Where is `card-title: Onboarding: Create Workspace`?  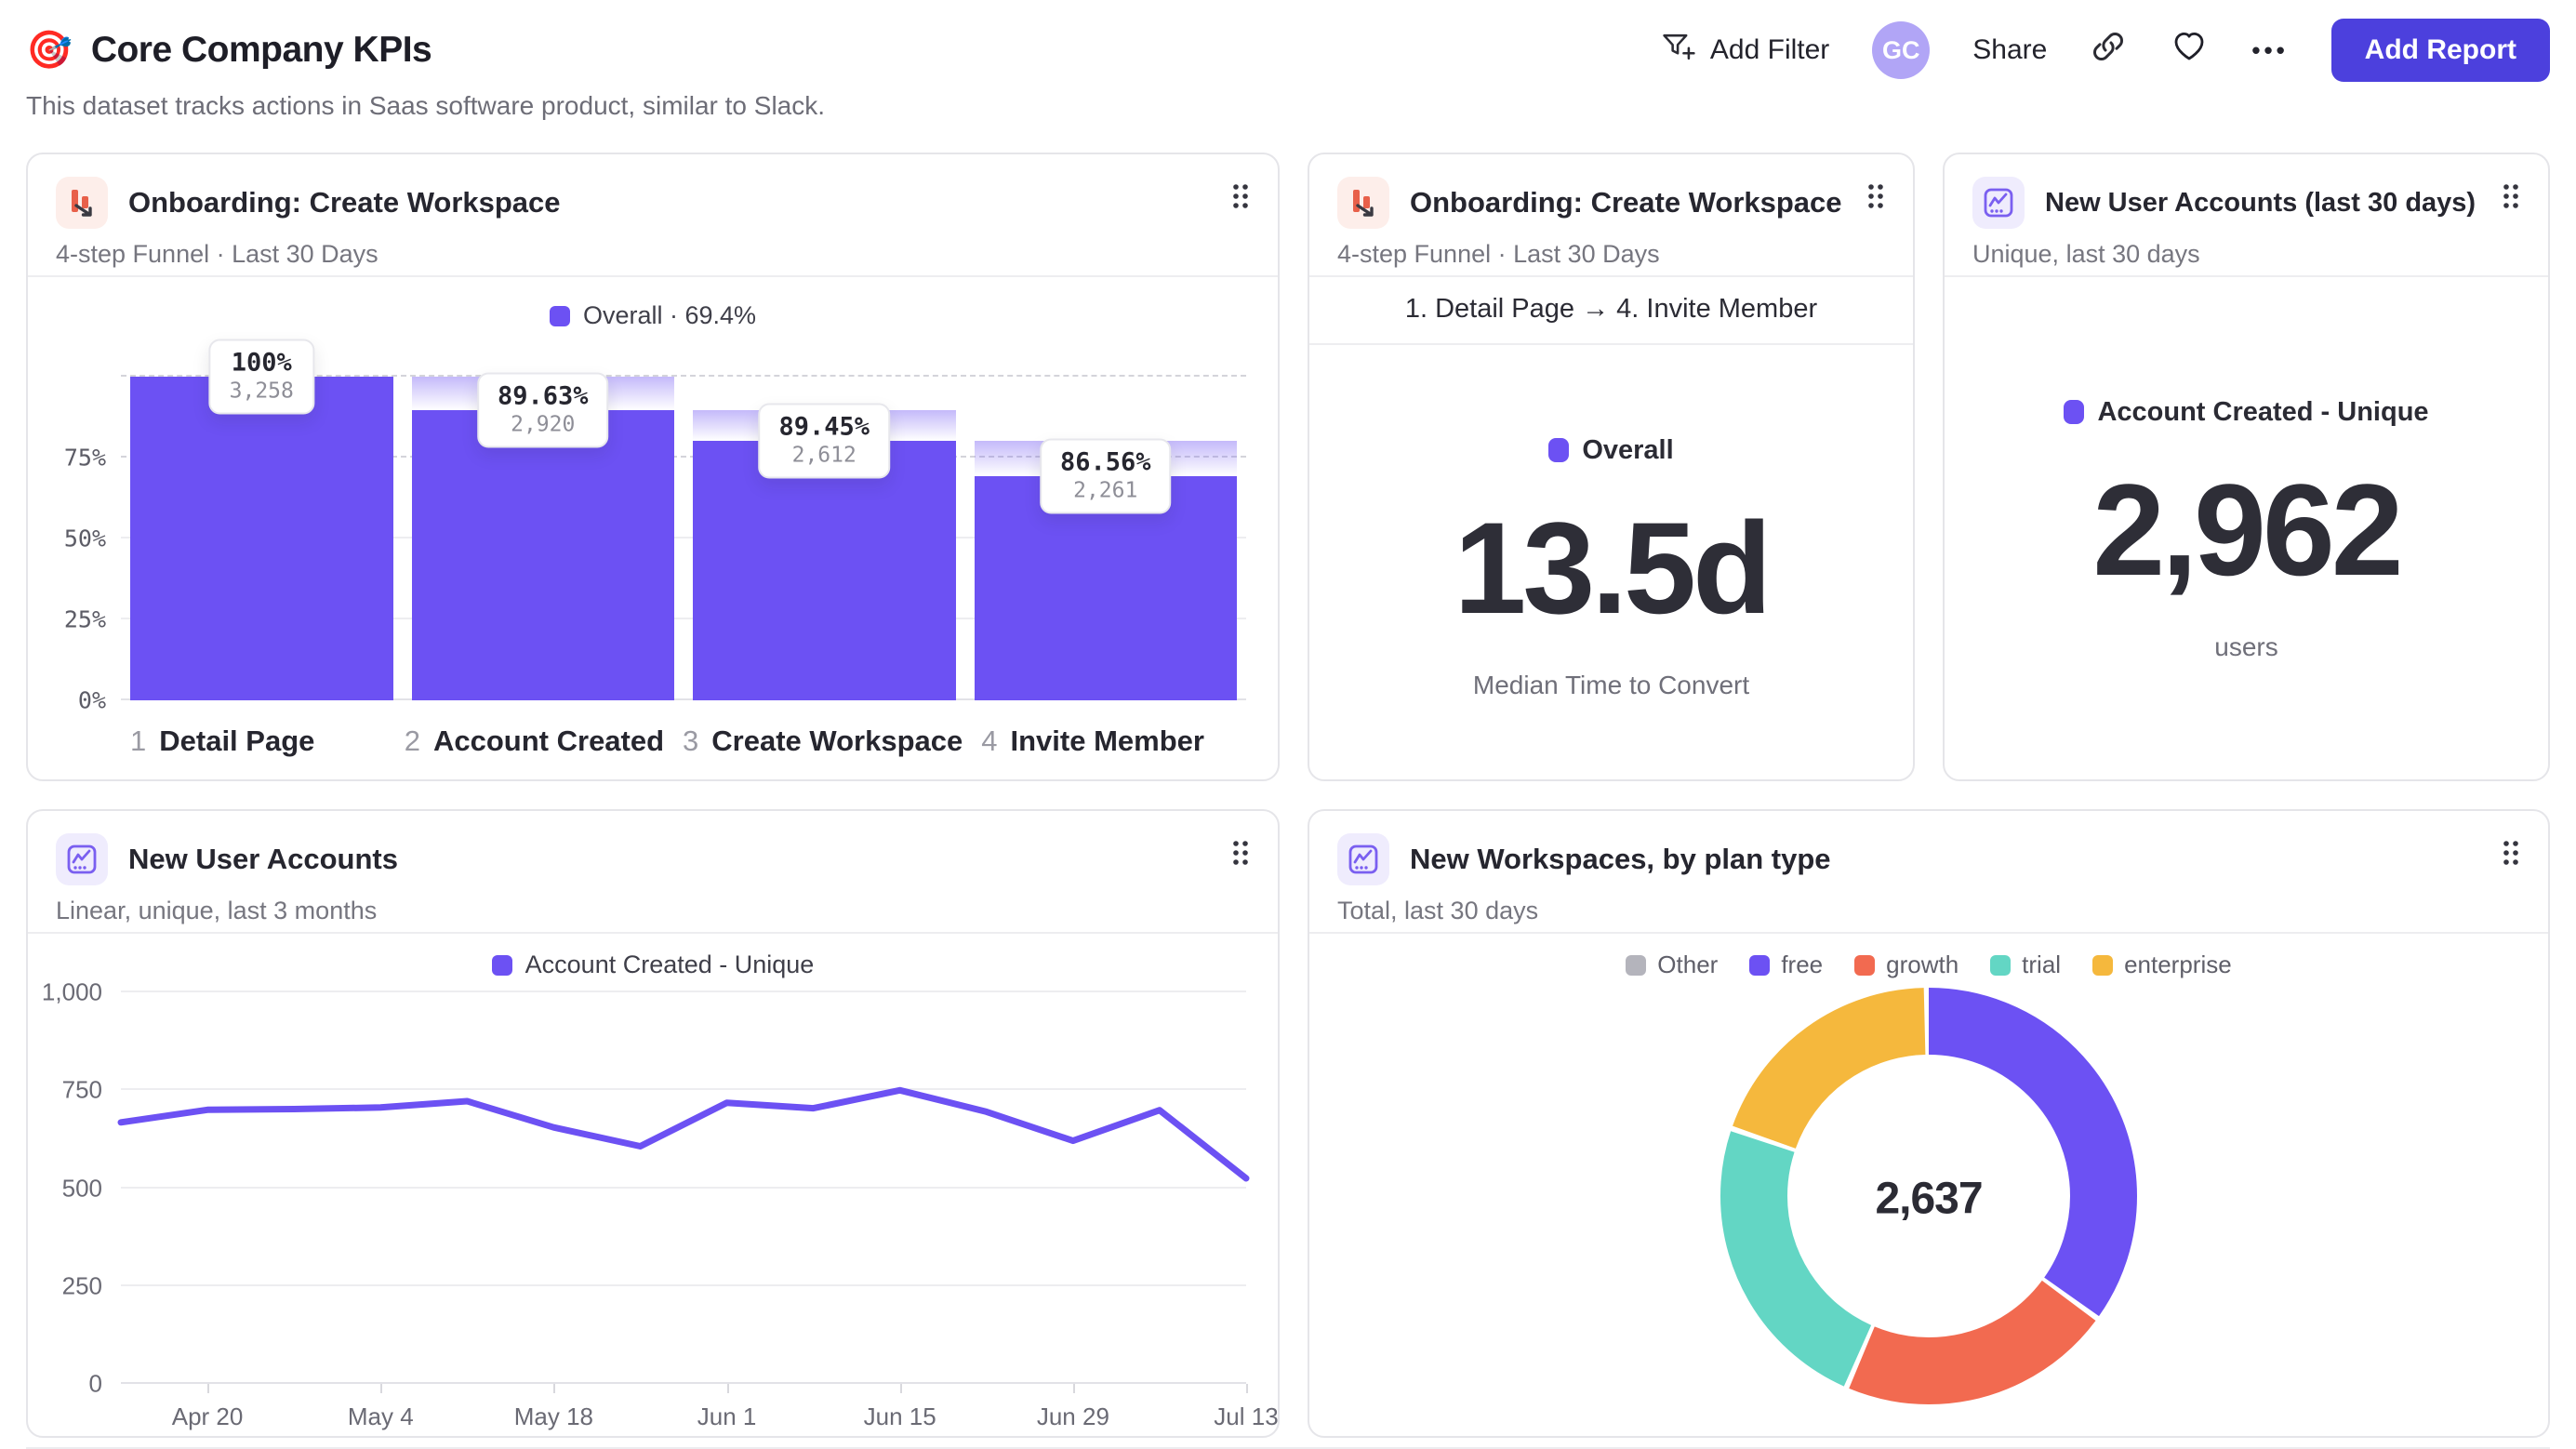
card-title: Onboarding: Create Workspace is located at coordinates (1626, 203).